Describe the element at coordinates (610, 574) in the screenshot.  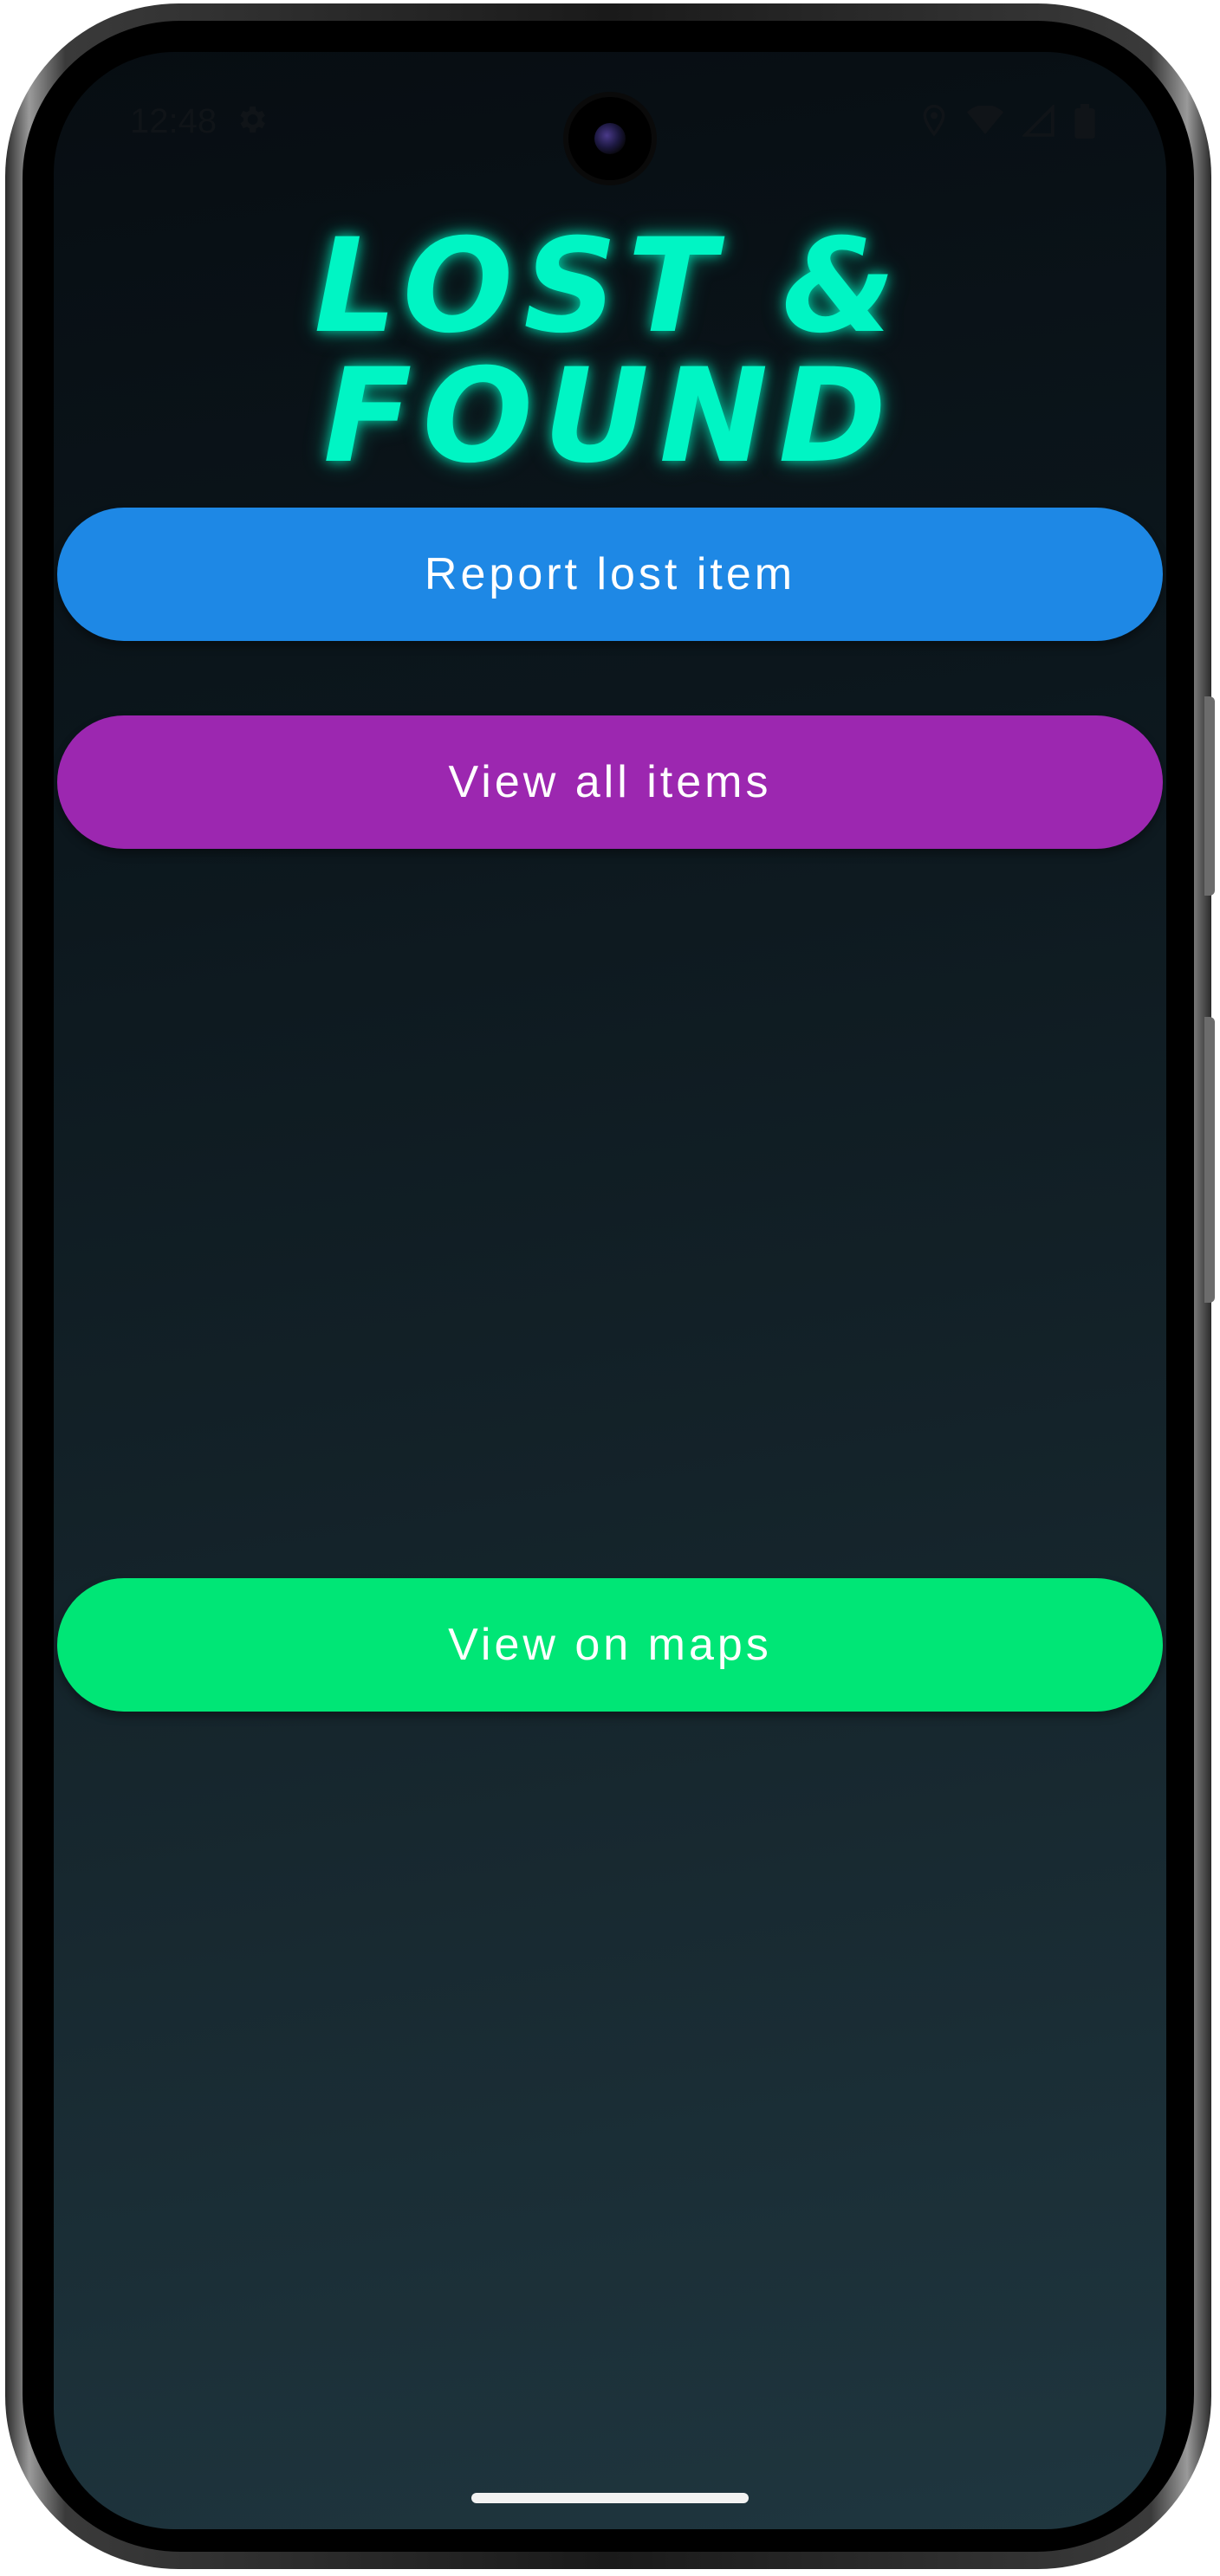
I see `report-lost-item-button: Report lost item` at that location.